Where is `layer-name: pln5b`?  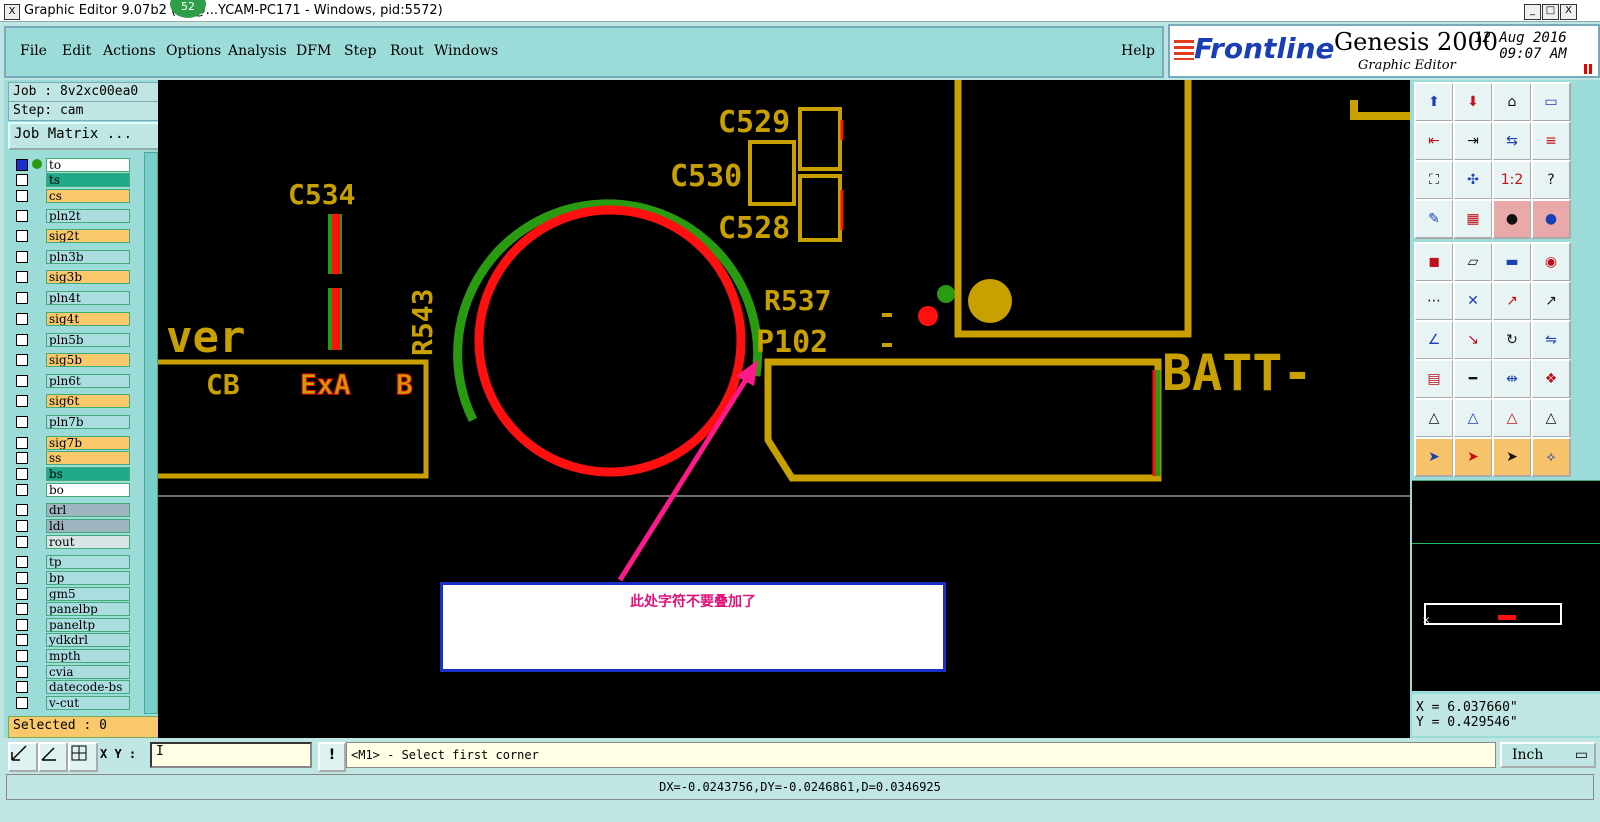
layer-name: pln5b is located at coordinates (88, 340).